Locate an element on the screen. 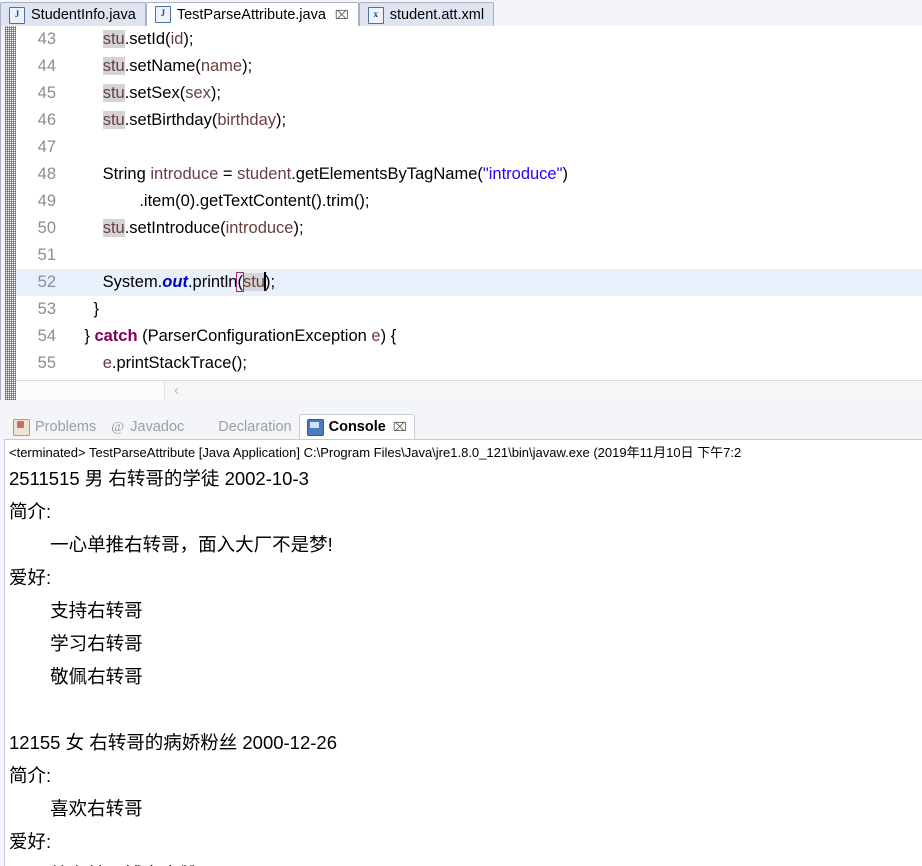 The height and width of the screenshot is (866, 922). xml-file-icon: x is located at coordinates (375, 15).